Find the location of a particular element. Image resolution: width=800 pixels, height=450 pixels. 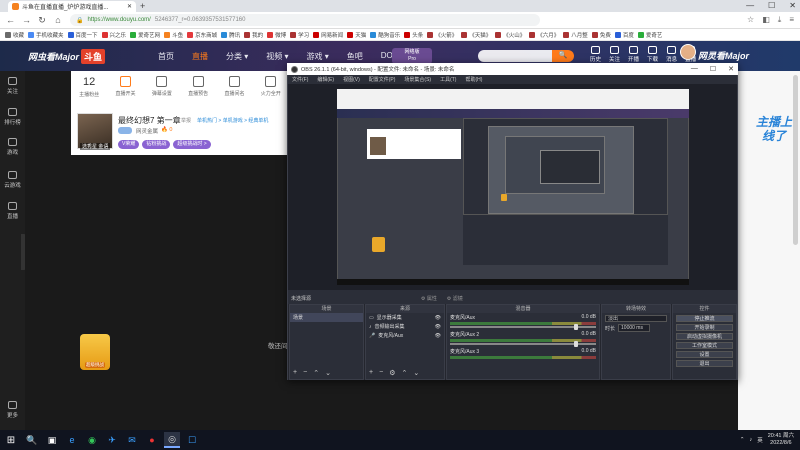

start-button: ⊞ is located at coordinates (11, 440).